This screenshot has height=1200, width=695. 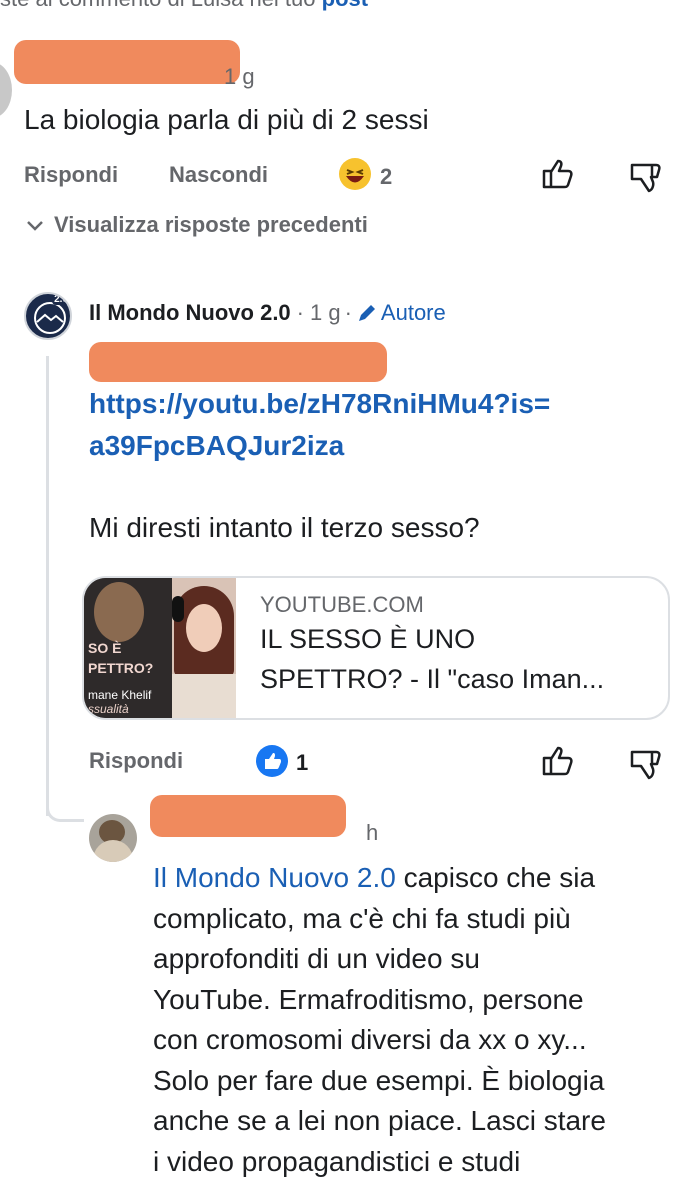 I want to click on comment3-line-8: i video propagandistici e studi, so click(x=337, y=1161).